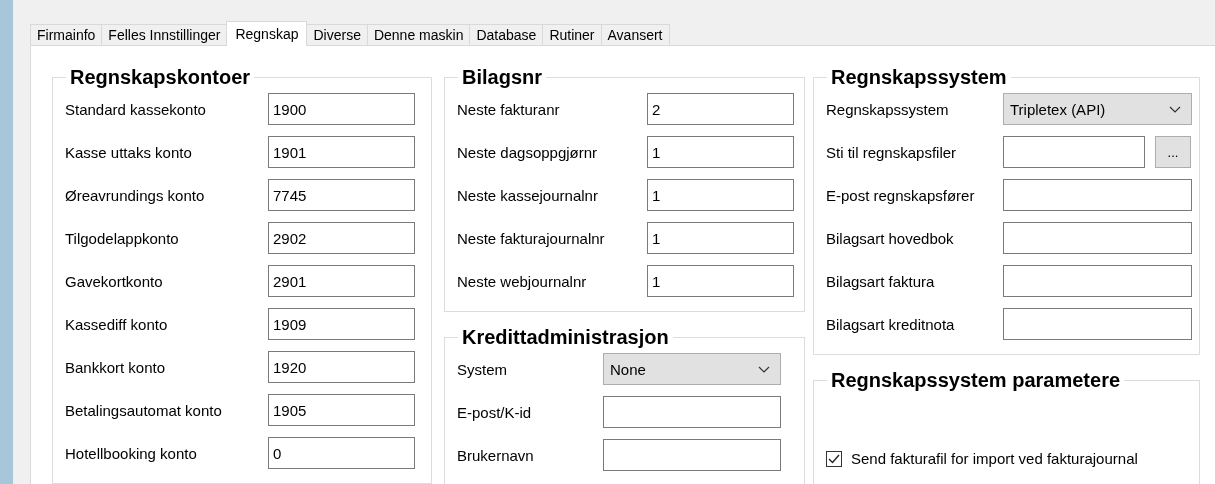  Describe the element at coordinates (635, 34) in the screenshot. I see `tab: Avansert` at that location.